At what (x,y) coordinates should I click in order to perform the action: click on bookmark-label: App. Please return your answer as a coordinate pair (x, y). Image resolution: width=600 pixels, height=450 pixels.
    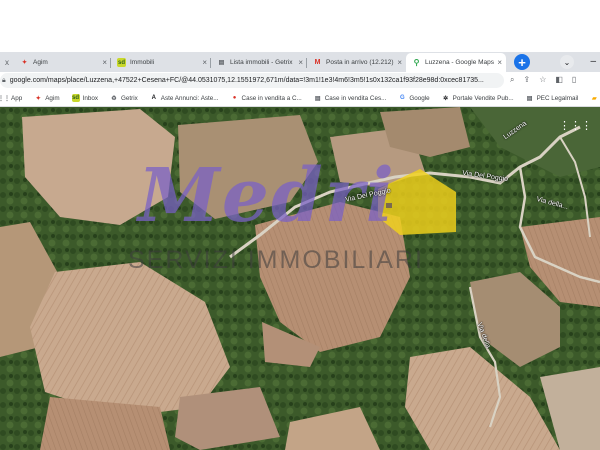
    Looking at the image, I should click on (17, 98).